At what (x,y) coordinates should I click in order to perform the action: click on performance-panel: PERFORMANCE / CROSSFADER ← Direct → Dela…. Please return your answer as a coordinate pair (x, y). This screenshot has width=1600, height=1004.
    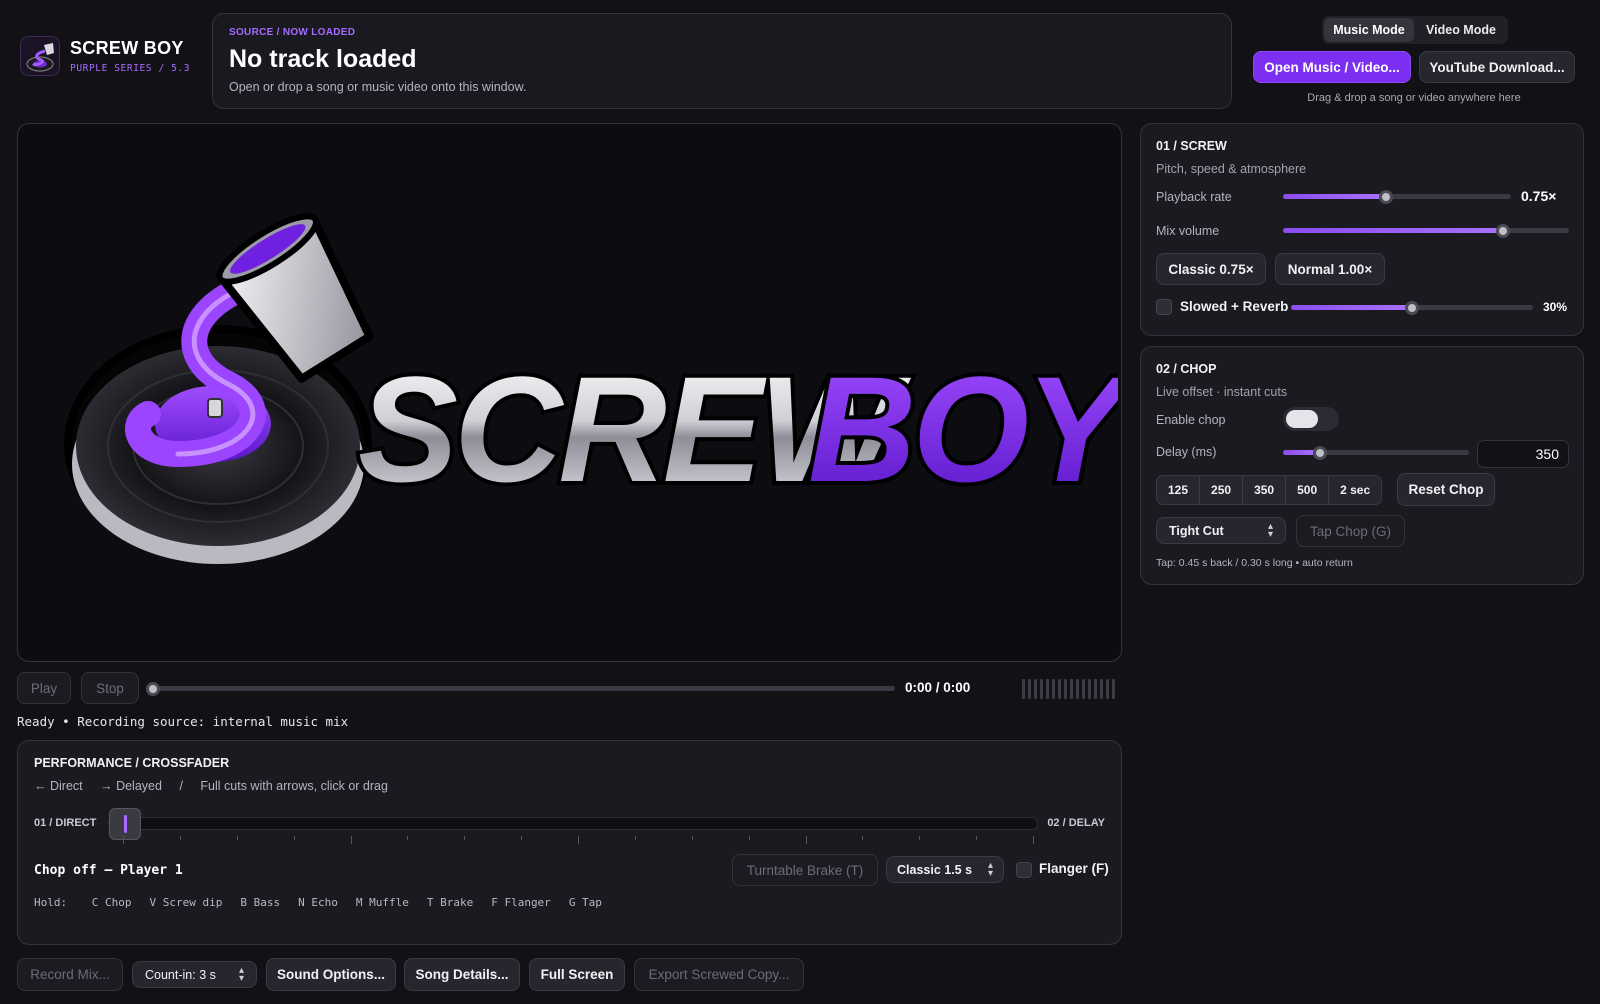
    Looking at the image, I should click on (569, 842).